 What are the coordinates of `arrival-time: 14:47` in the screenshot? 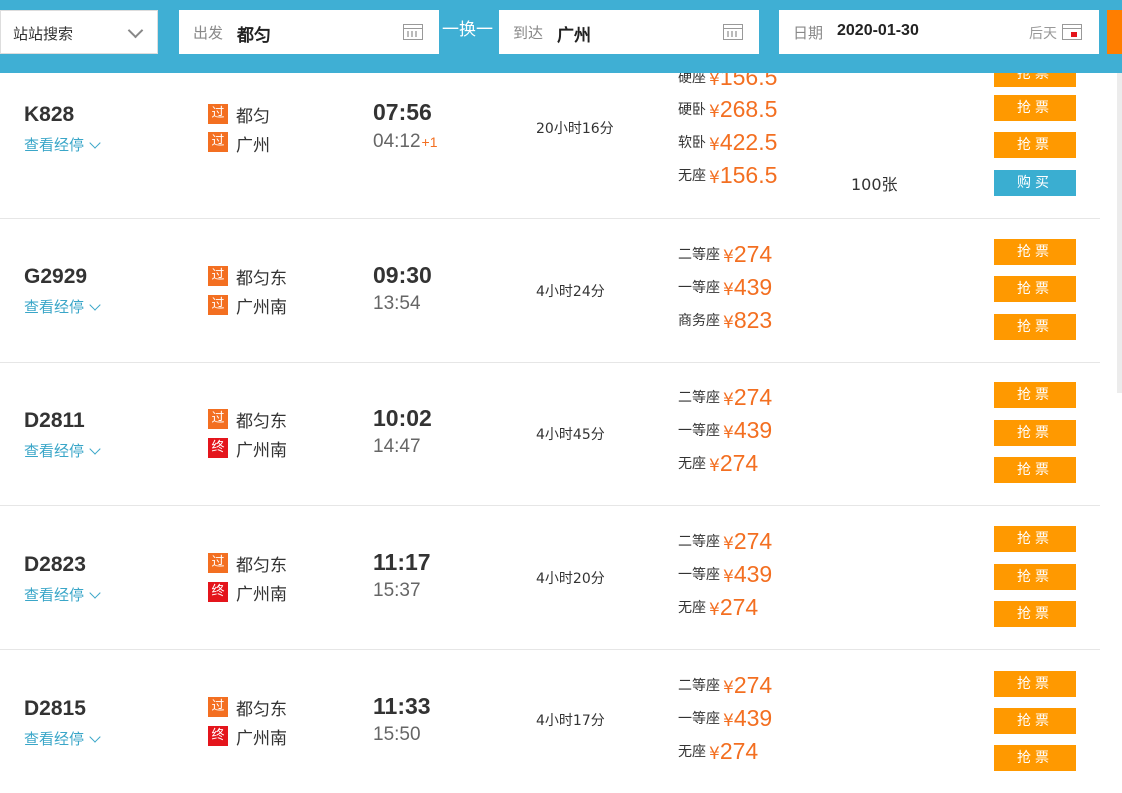 It's located at (397, 446).